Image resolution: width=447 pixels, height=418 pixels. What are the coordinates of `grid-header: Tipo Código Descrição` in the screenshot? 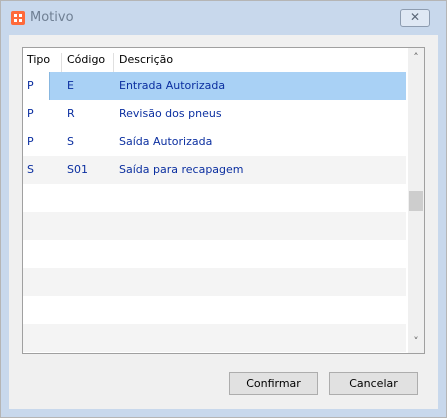 It's located at (214, 62).